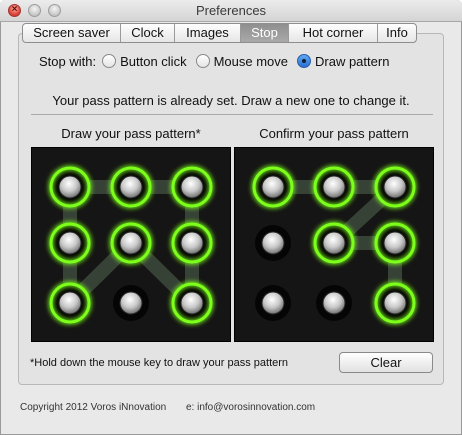 The height and width of the screenshot is (435, 462). I want to click on radio-circle-checked, so click(304, 61).